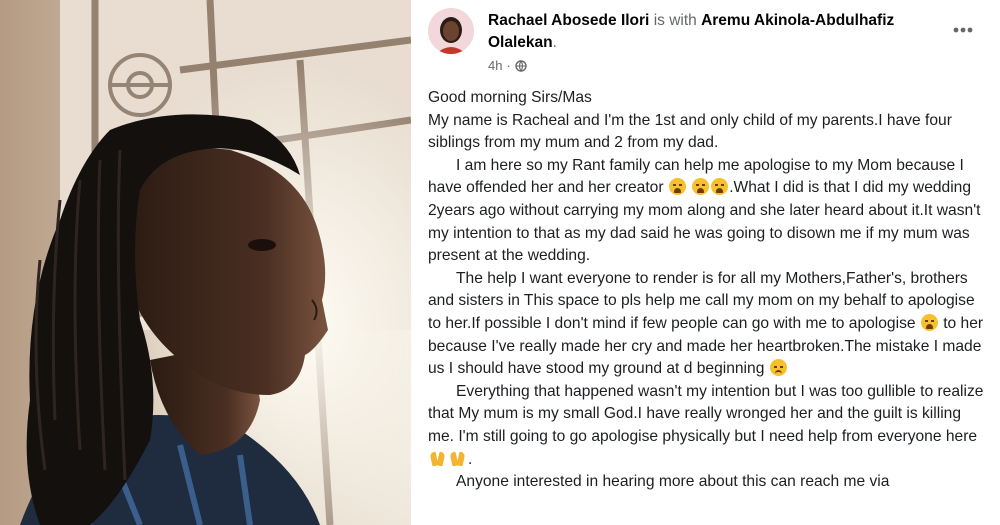  What do you see at coordinates (510, 97) in the screenshot?
I see `greeting-paragraph: Good morning Sirs/Mas` at bounding box center [510, 97].